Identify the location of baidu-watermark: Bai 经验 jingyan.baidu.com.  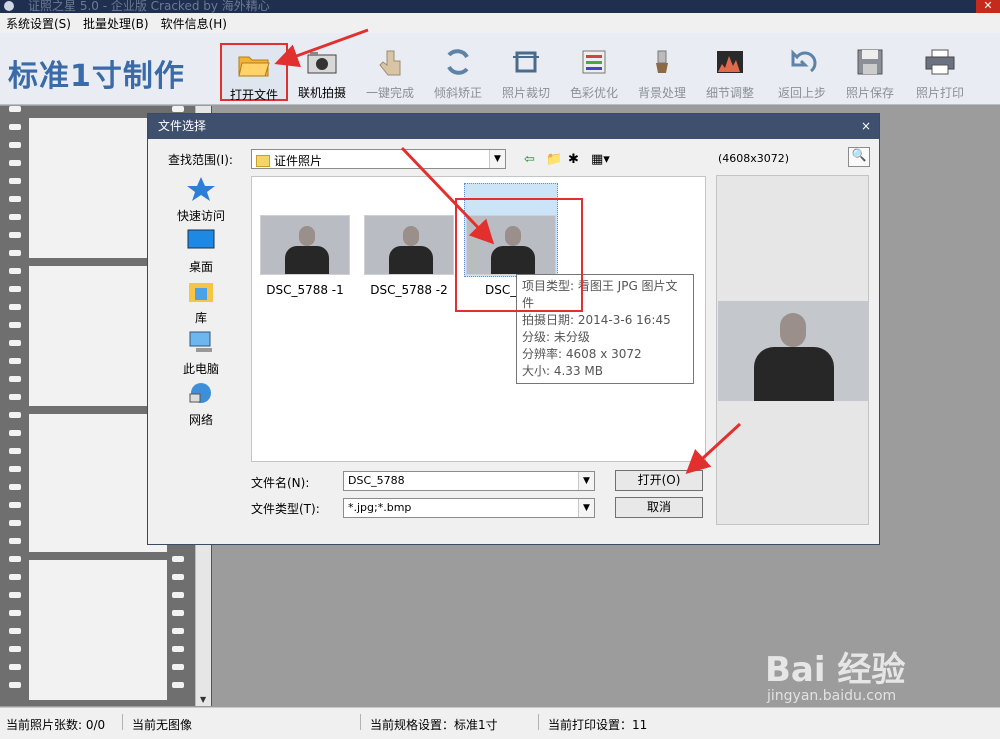
(880, 670).